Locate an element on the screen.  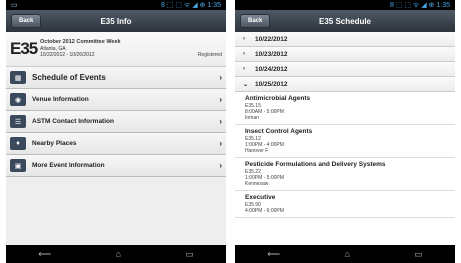
pin-icon: ♦ is located at coordinates (18, 143).